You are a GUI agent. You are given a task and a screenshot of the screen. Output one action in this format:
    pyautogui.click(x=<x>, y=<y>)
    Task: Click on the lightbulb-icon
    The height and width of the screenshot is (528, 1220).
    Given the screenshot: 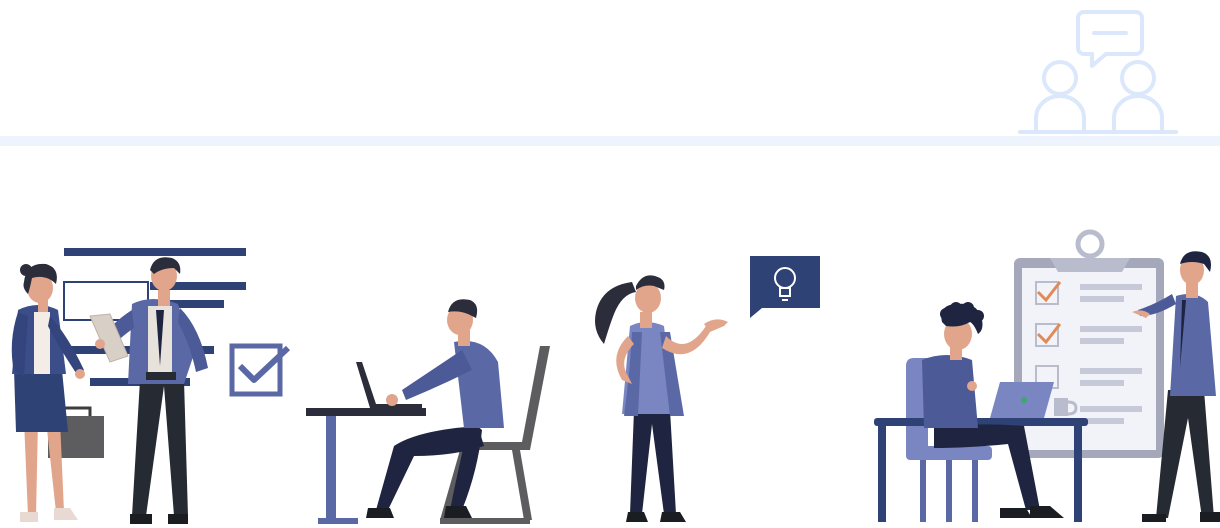 What is the action you would take?
    pyautogui.click(x=785, y=287)
    